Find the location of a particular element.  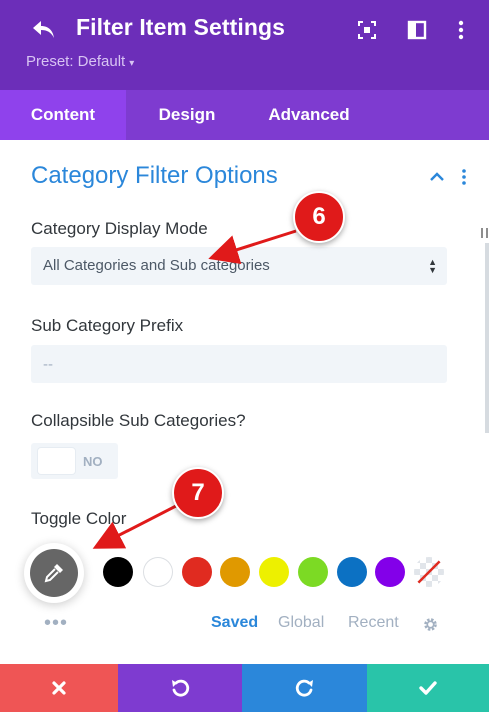

toggle-knob is located at coordinates (56, 461).